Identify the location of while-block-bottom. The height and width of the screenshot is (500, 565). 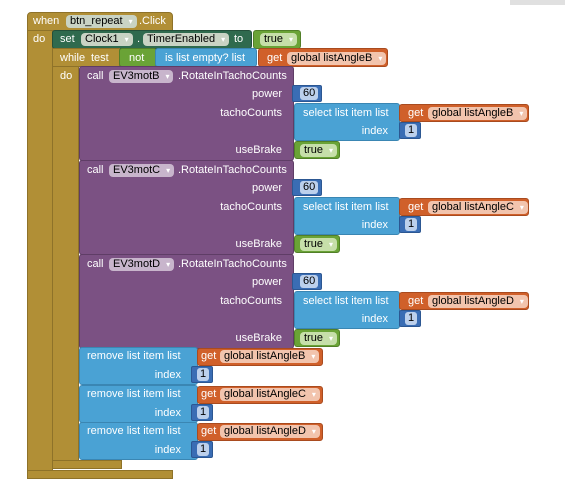
(87, 464).